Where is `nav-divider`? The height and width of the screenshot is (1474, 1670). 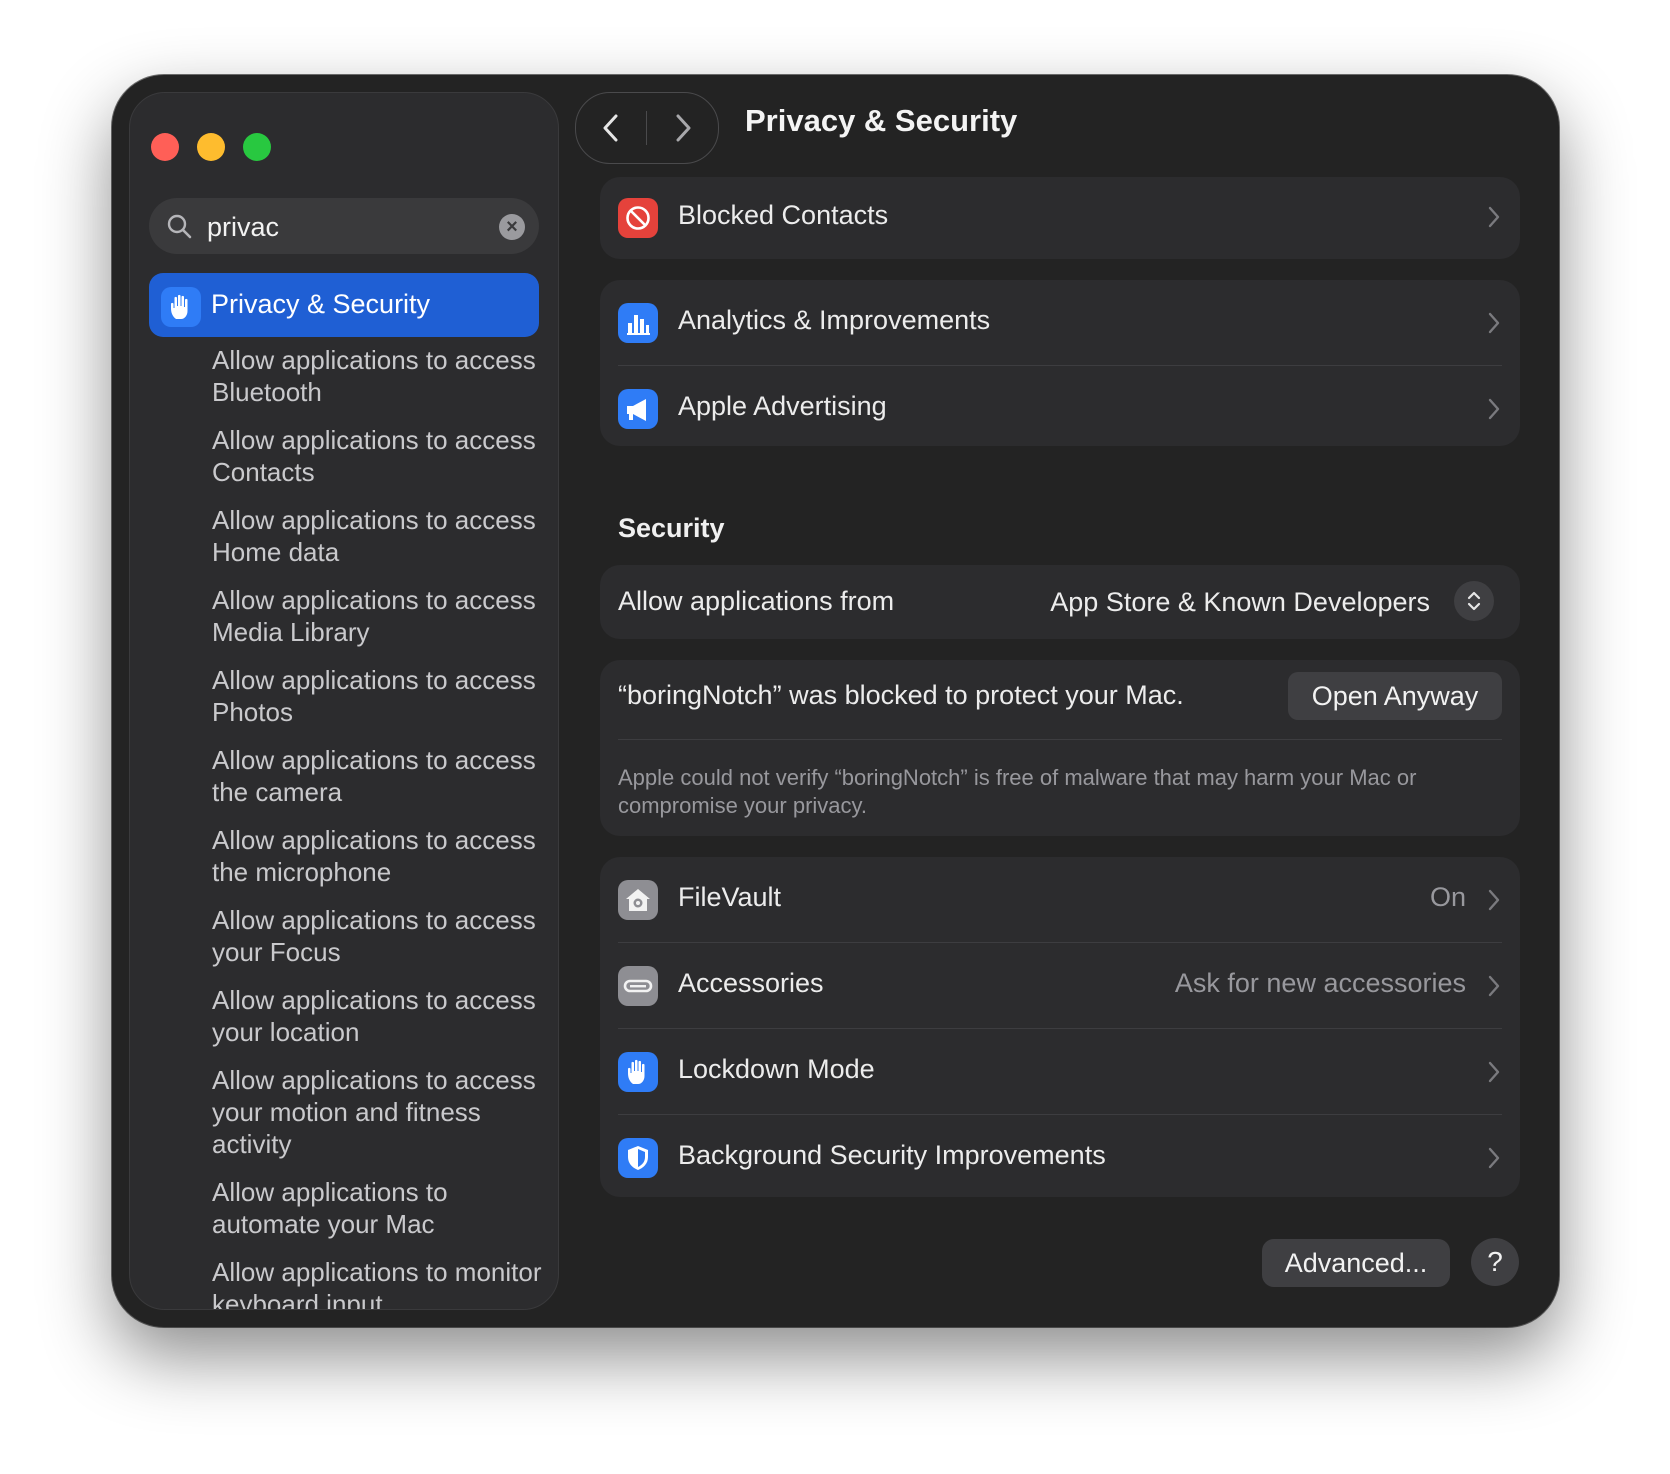 nav-divider is located at coordinates (646, 128).